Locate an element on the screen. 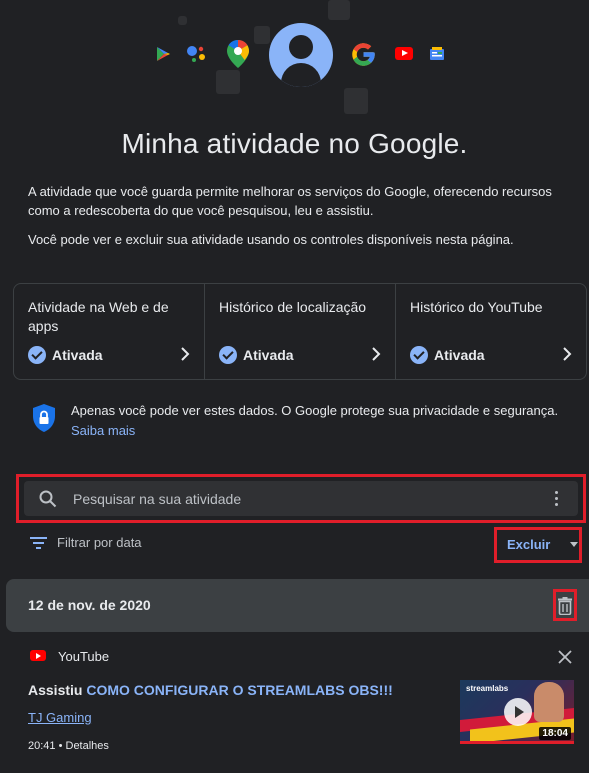 The image size is (589, 773). video-title-link: COMO CONFIGURAR O STREAMLABS OBS!!! is located at coordinates (239, 690).